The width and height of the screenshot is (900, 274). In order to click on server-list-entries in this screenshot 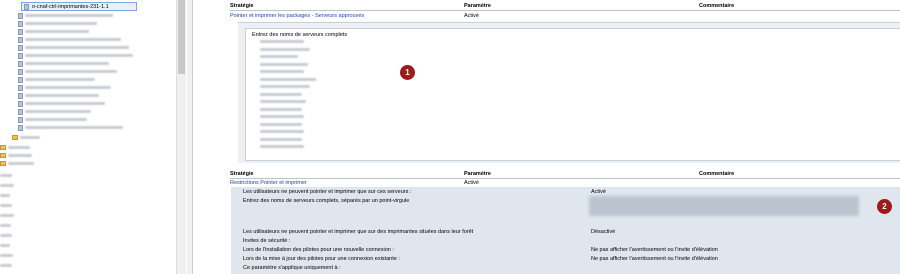, I will do `click(288, 96)`.